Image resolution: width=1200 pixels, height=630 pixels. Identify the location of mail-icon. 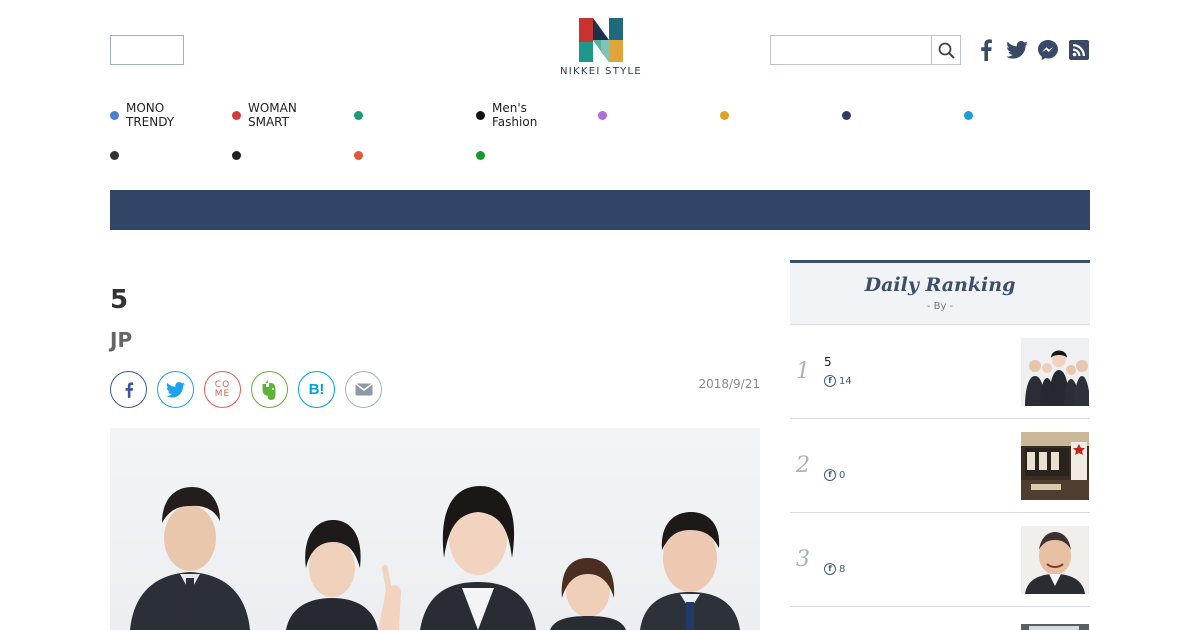
(363, 389).